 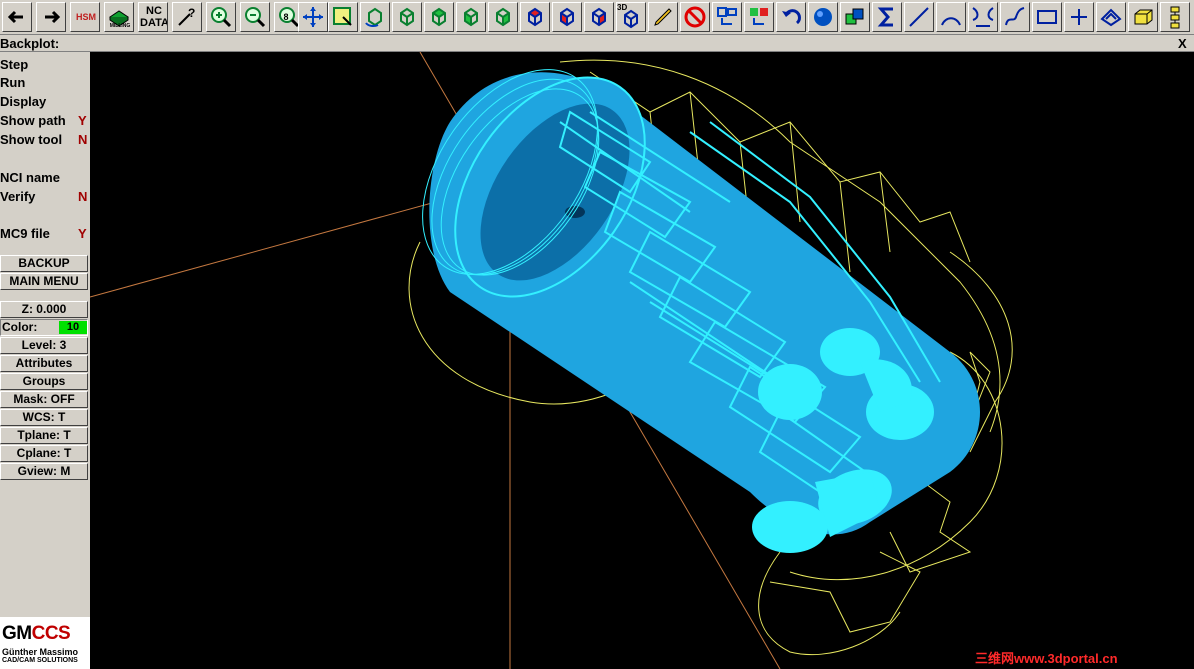 What do you see at coordinates (663, 17) in the screenshot?
I see `pencil-button` at bounding box center [663, 17].